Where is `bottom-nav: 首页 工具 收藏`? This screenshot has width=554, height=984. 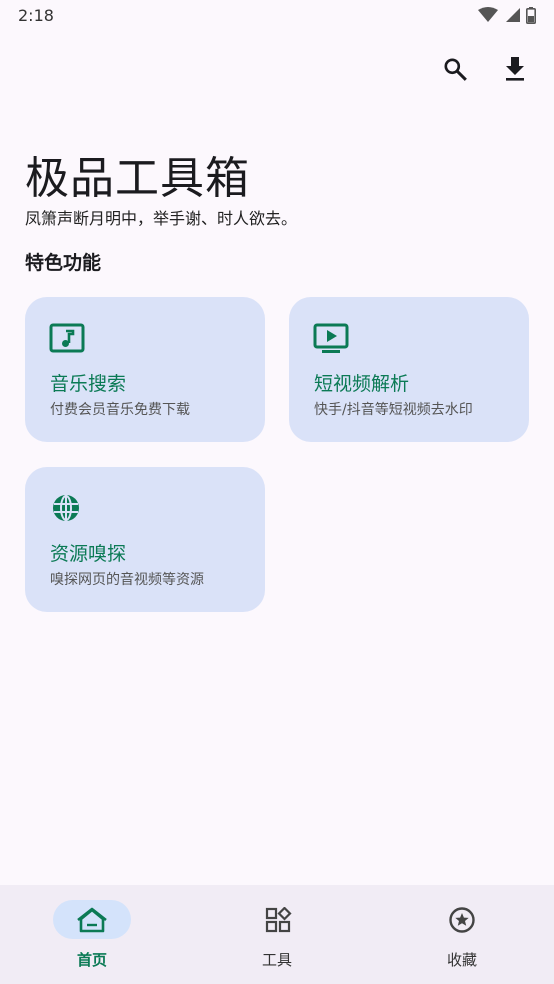
bottom-nav: 首页 工具 收藏 is located at coordinates (277, 934).